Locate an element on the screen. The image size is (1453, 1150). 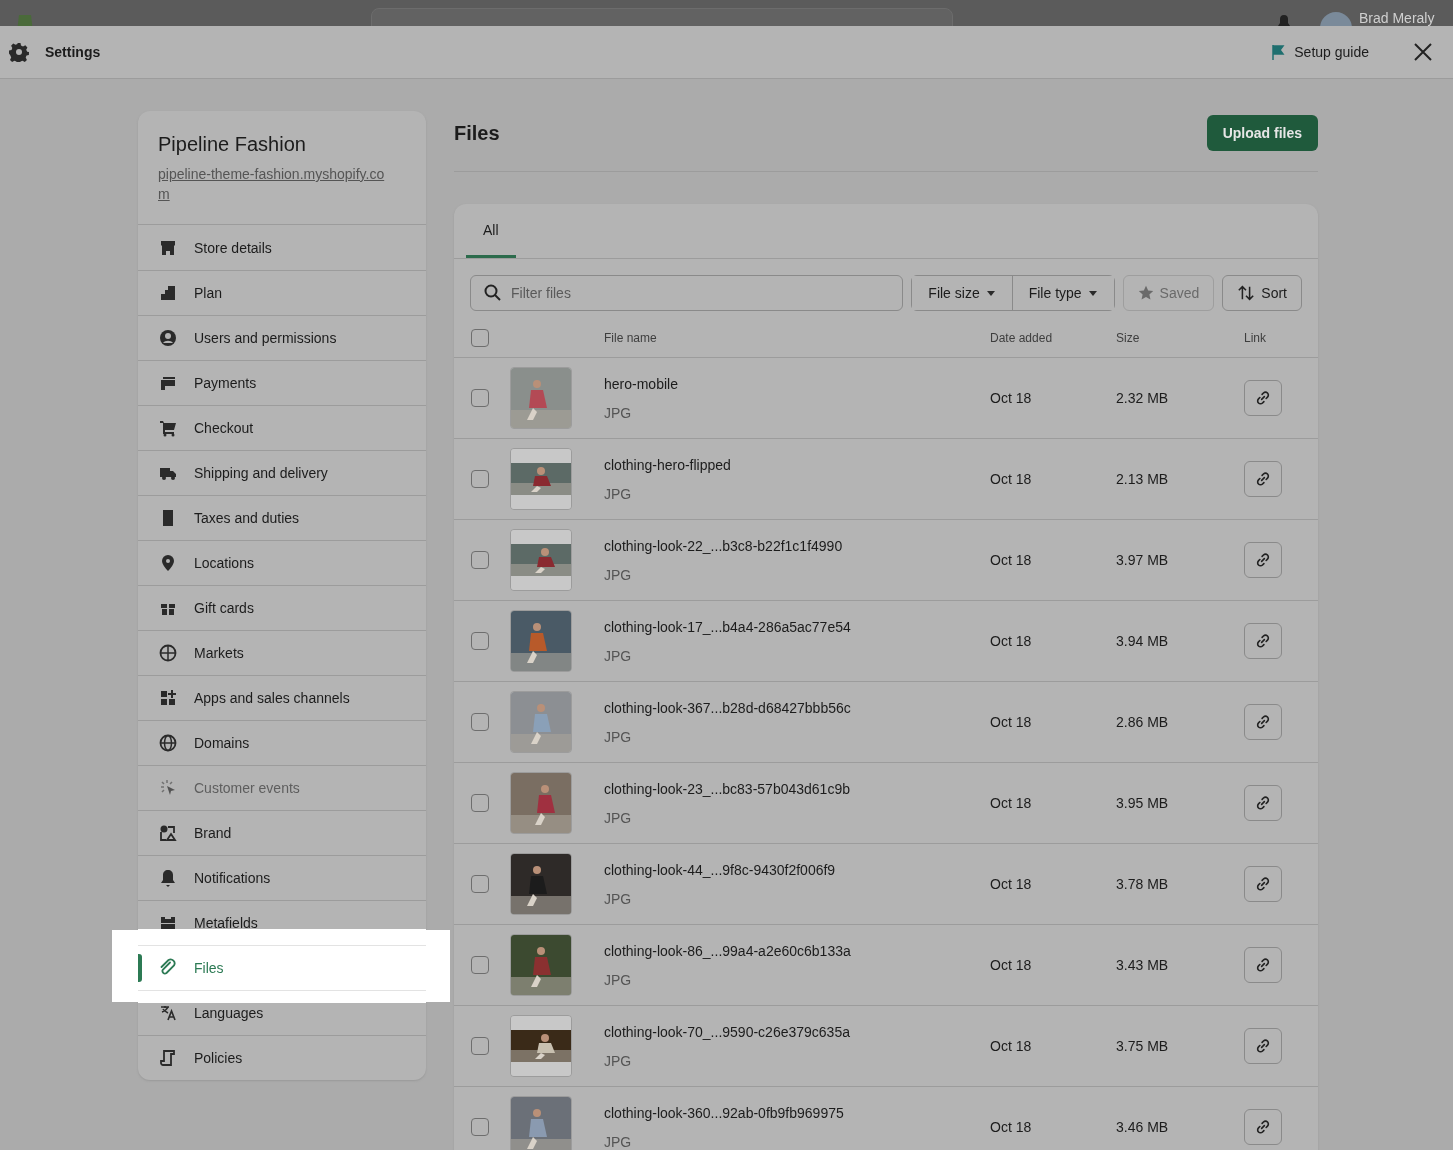
sidebar-item: Plan is located at coordinates (282, 292).